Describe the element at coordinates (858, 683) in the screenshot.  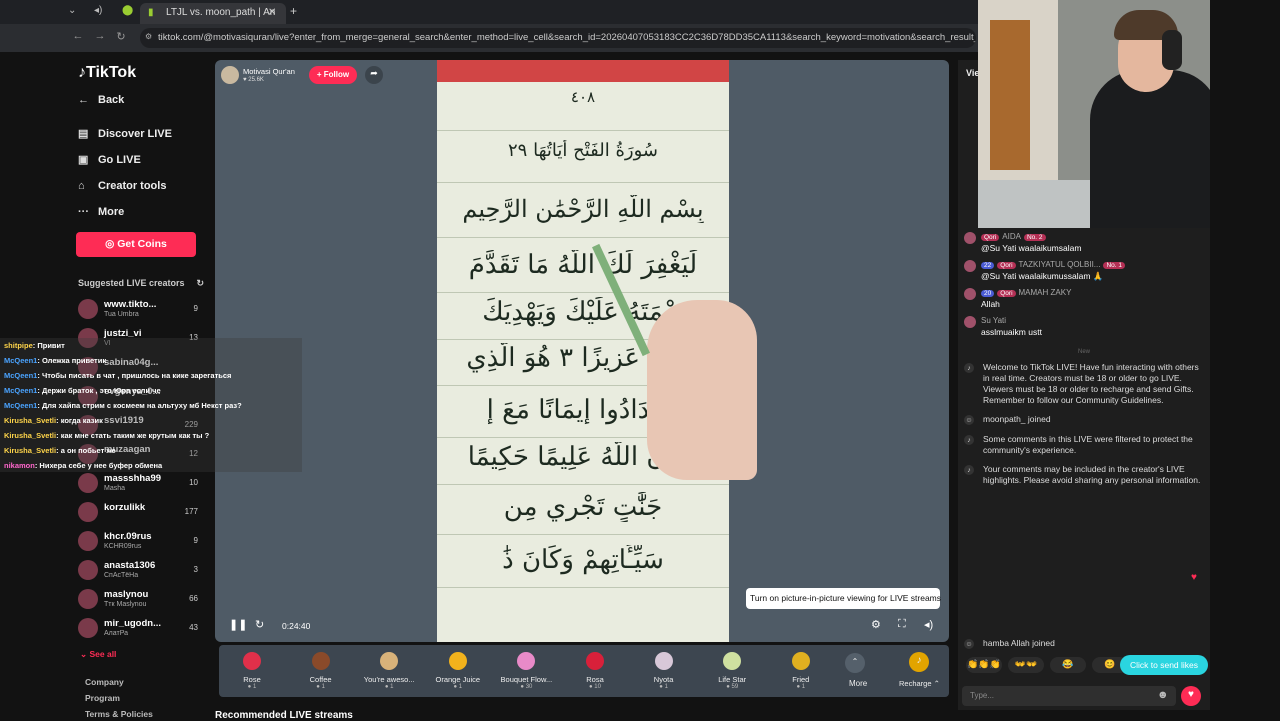
I see `gifts-more-label: More` at that location.